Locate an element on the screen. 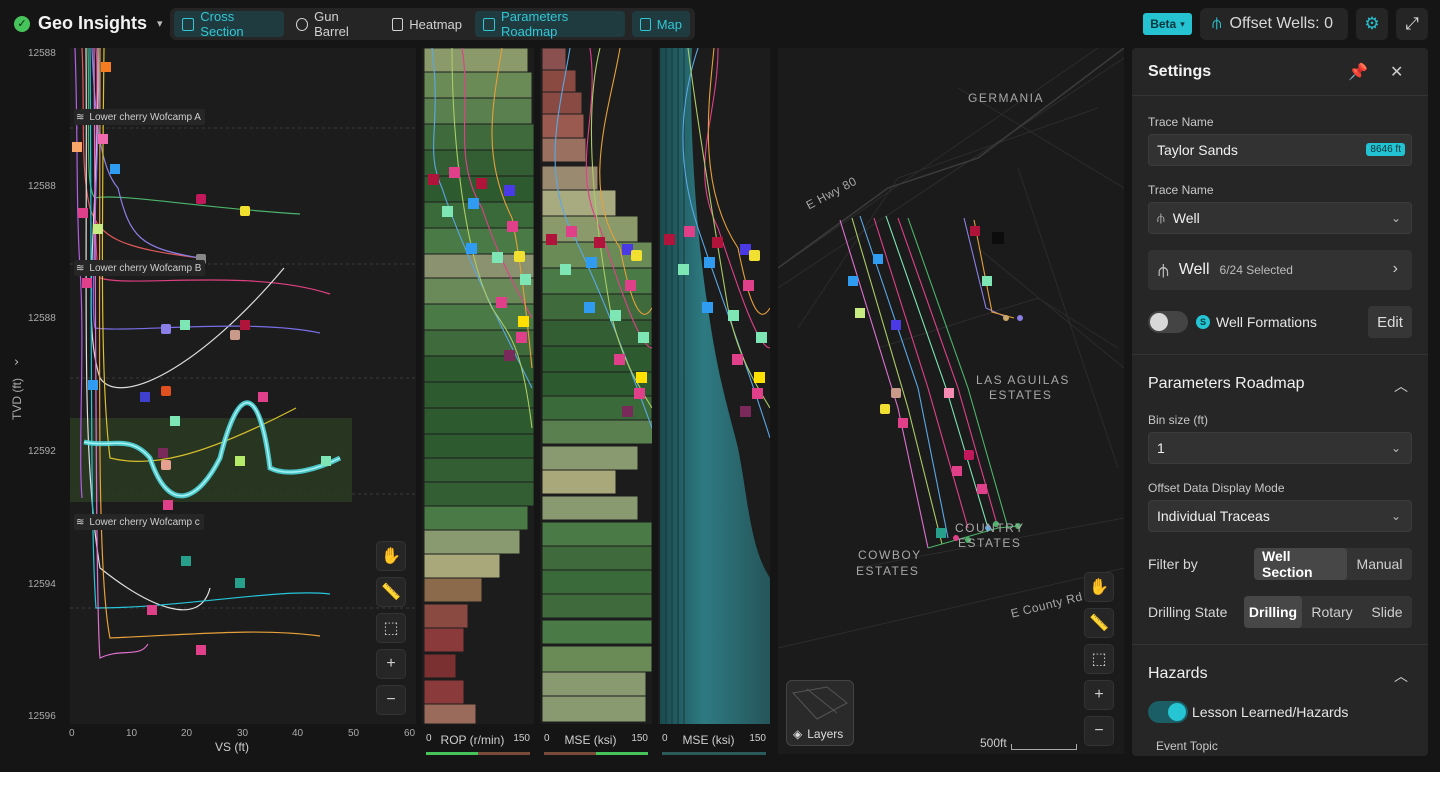  display-mode-select: Individual Traceas ⌄ is located at coordinates (1280, 516).